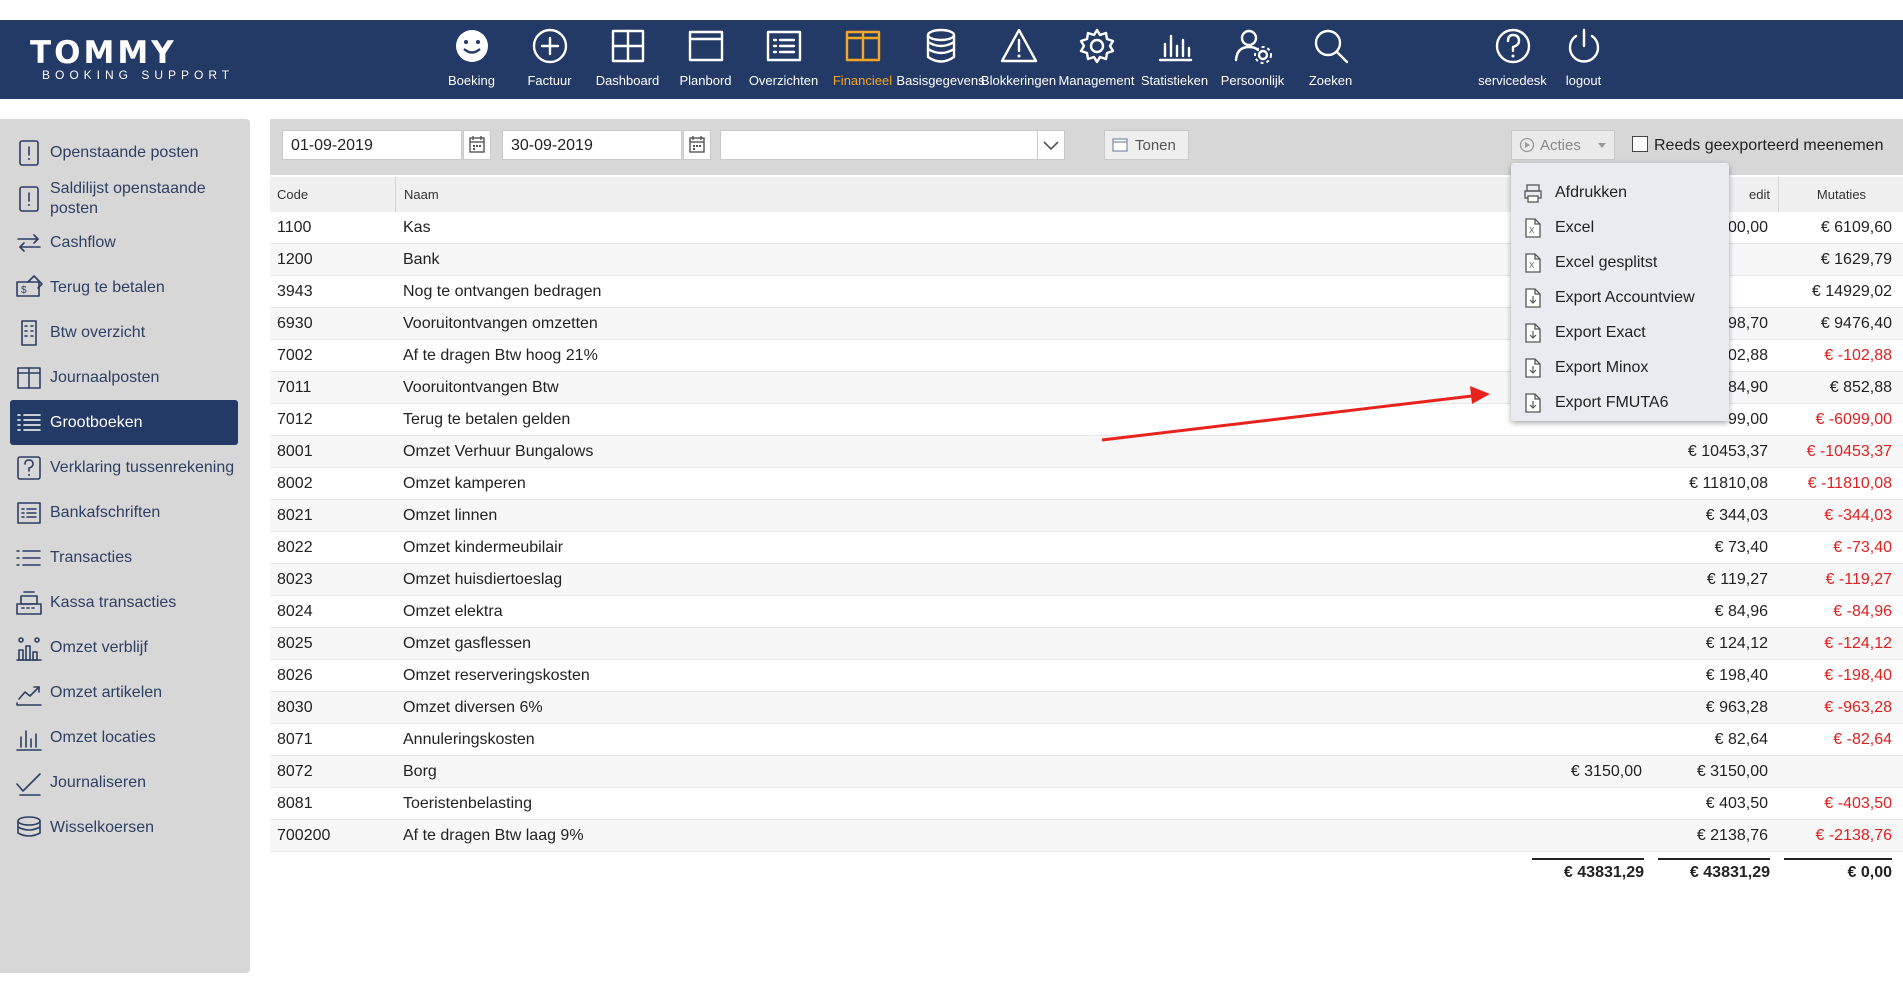  I want to click on search-icon, so click(1330, 46).